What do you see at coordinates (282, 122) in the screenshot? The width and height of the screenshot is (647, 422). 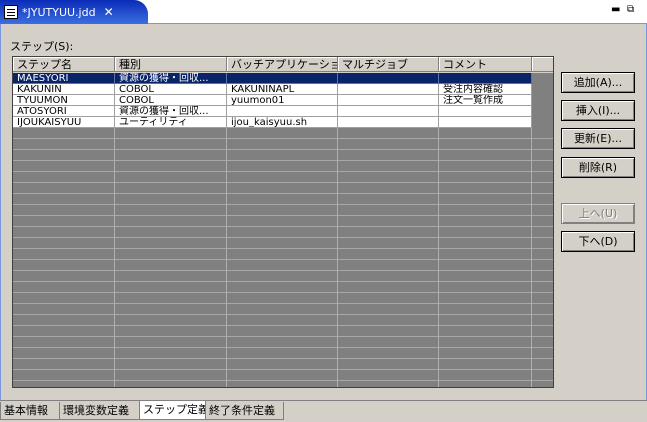 I see `cell-batch-app: ijou_kaisyuu.sh` at bounding box center [282, 122].